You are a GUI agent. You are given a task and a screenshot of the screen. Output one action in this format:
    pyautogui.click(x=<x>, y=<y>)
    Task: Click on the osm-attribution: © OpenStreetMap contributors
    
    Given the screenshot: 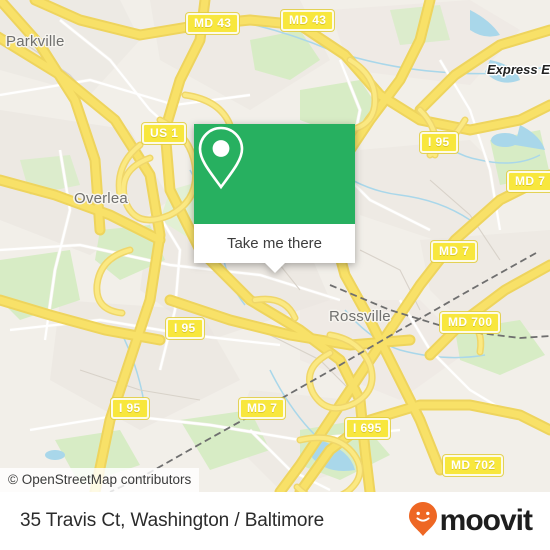 What is the action you would take?
    pyautogui.click(x=100, y=480)
    